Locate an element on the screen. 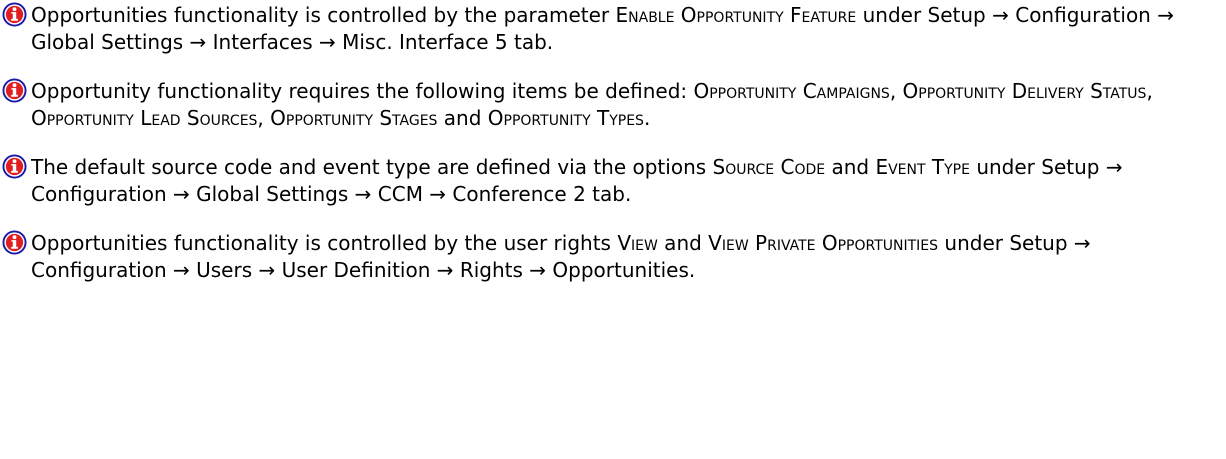  item-name: Opportunity Lead Sources is located at coordinates (144, 118).